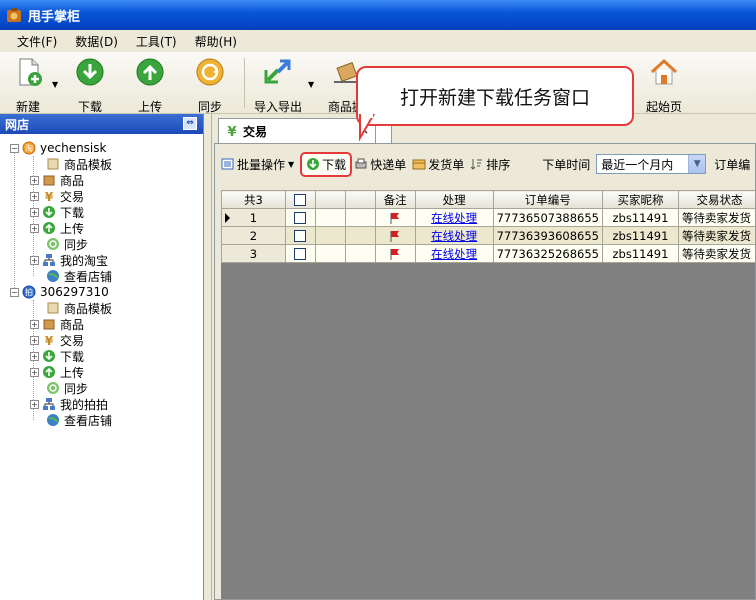 This screenshot has height=600, width=756. Describe the element at coordinates (454, 199) in the screenshot. I see `action-header: 处理` at that location.